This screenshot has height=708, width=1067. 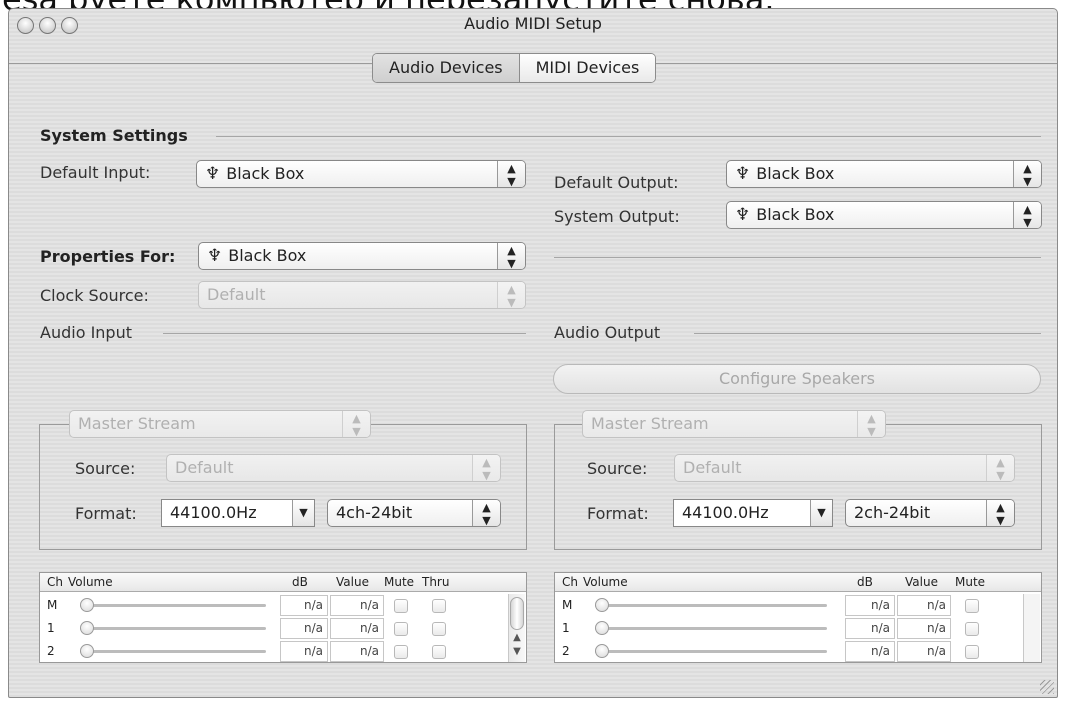 What do you see at coordinates (618, 513) in the screenshot?
I see `output-format-label: Format:` at bounding box center [618, 513].